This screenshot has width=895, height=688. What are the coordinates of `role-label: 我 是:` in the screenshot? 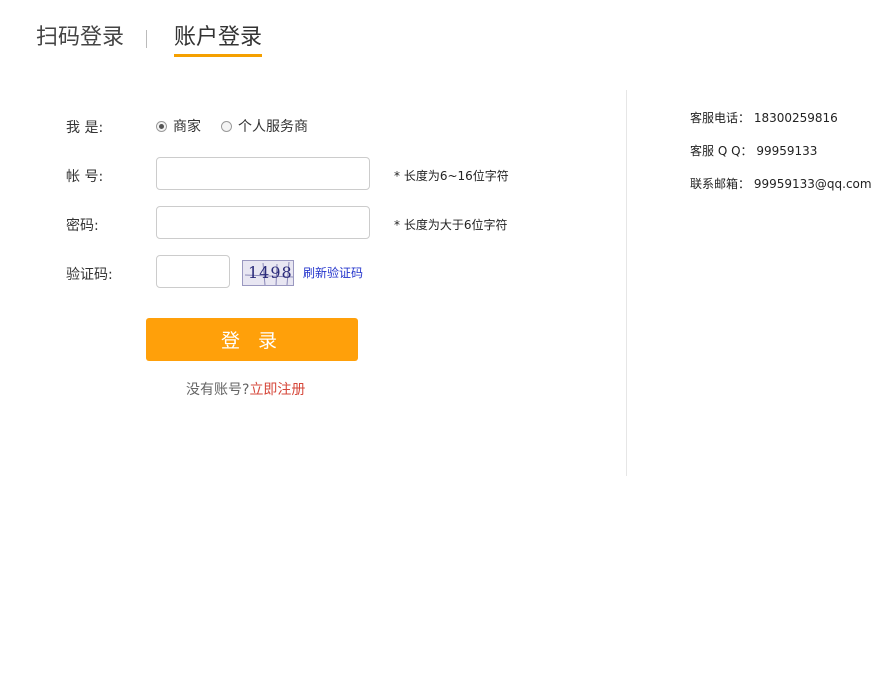 It's located at (85, 128).